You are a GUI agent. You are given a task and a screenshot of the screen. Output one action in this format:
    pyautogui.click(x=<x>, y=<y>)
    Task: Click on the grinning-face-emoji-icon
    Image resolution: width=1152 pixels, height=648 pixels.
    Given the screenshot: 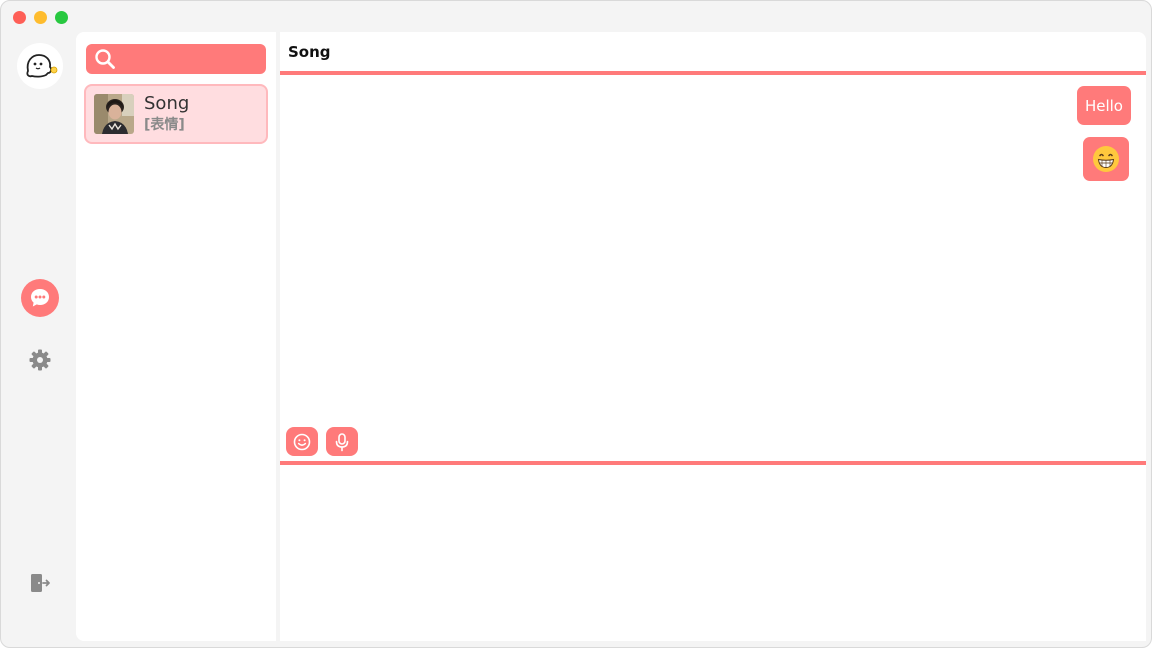 What is the action you would take?
    pyautogui.click(x=1106, y=159)
    